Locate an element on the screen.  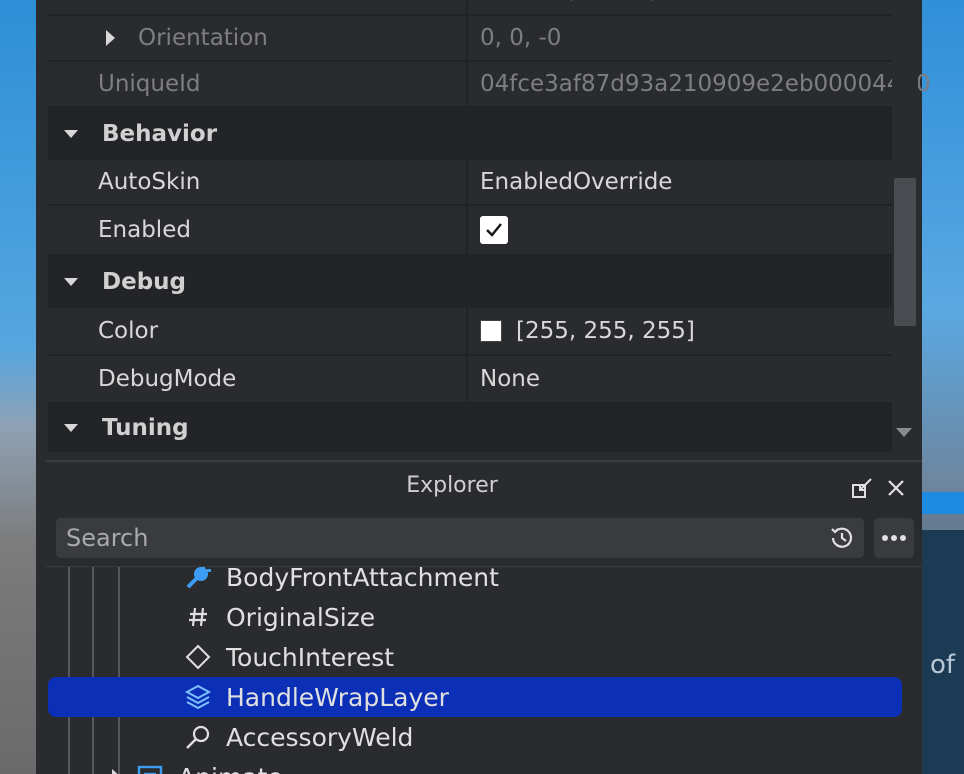
property-name: DebugMode is located at coordinates (258, 379).